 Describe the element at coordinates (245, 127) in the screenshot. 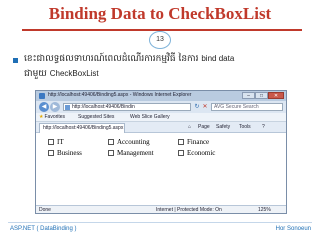

I see `tools-menu: Tools` at that location.